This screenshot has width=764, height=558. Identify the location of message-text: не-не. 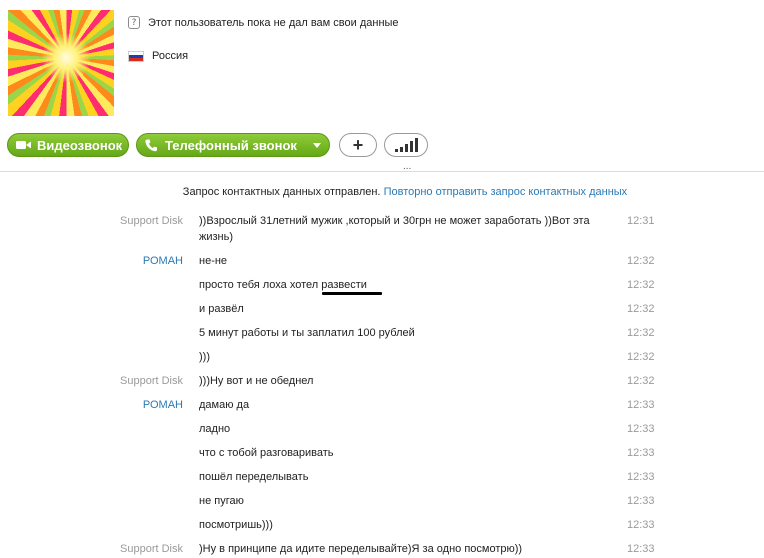
(213, 261).